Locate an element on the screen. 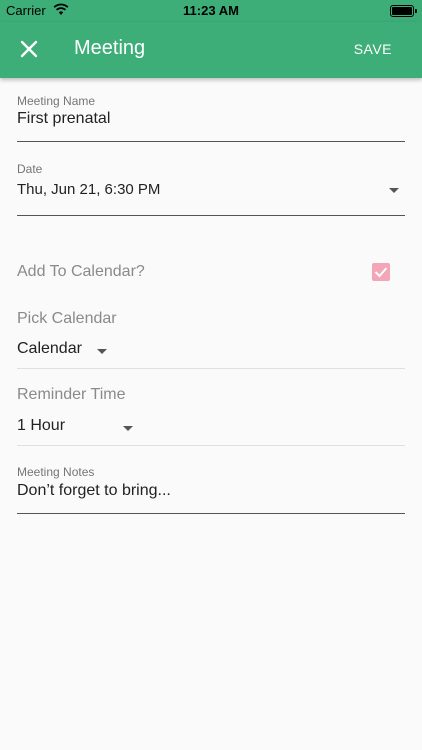 The height and width of the screenshot is (750, 422). reminder-time-value: 1 Hour is located at coordinates (41, 425).